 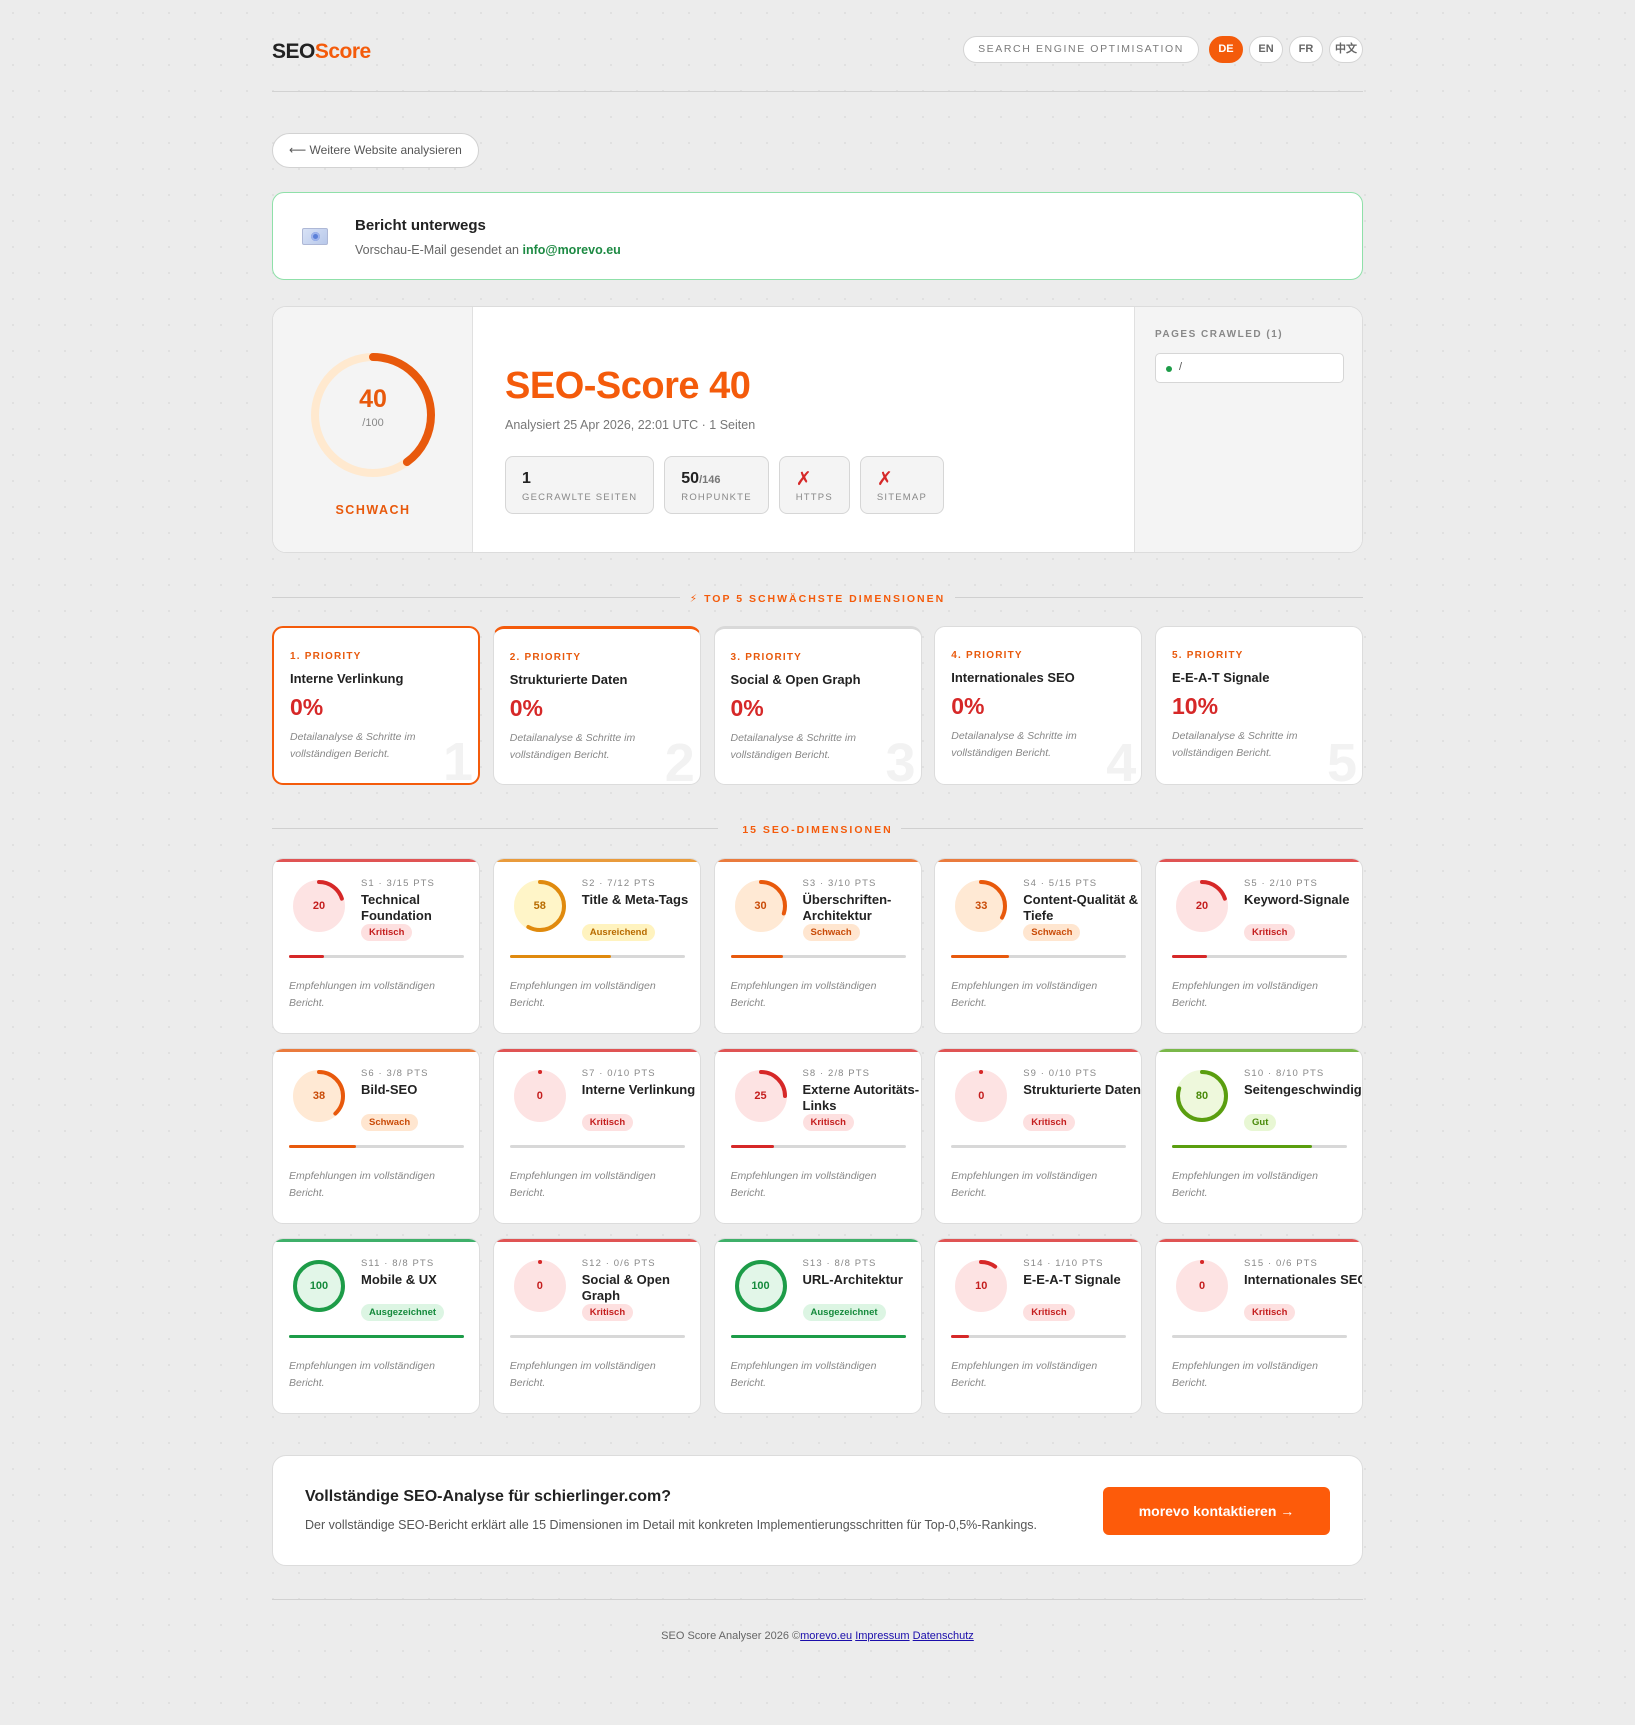 I want to click on lang-en-button: EN, so click(x=1266, y=49).